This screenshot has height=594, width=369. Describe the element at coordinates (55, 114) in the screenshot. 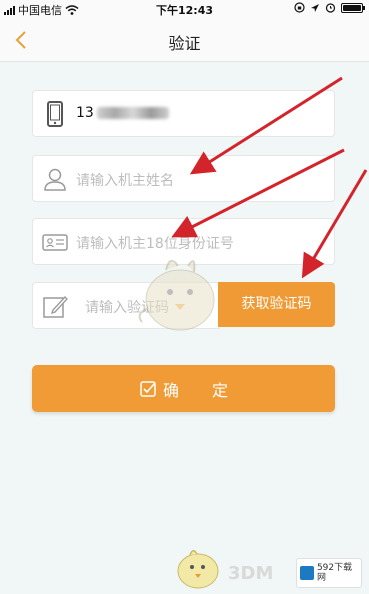

I see `mobile-phone-icon` at that location.